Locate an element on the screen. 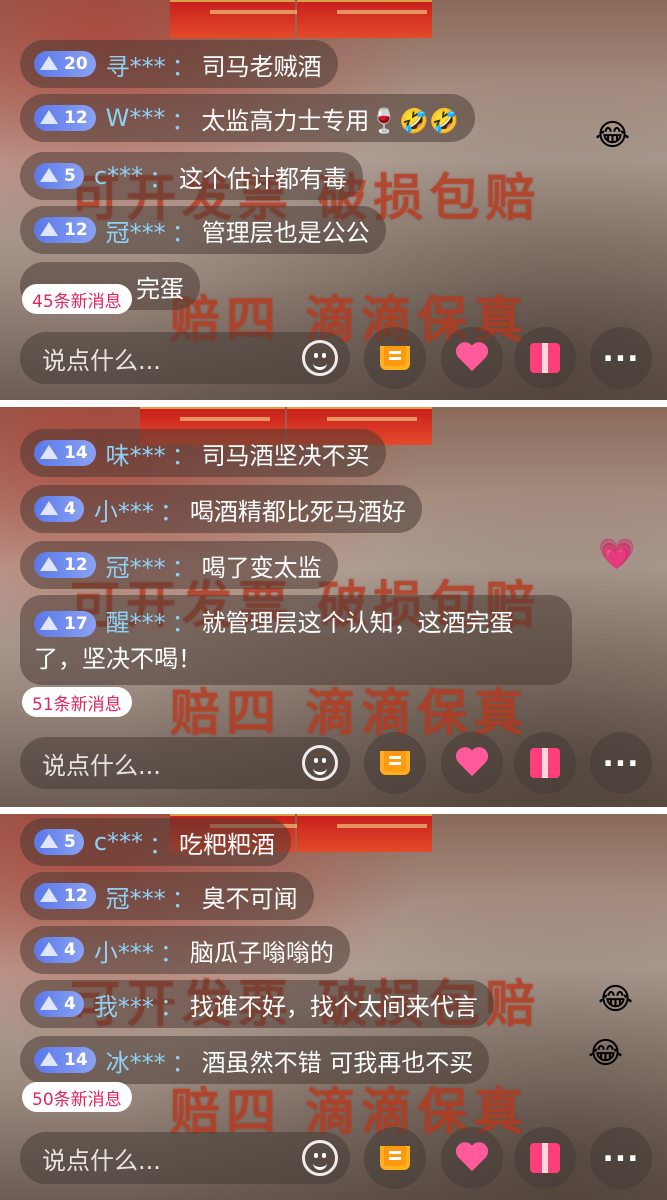 This screenshot has width=667, height=1200. chat-message: 5 c***： 吃粑粑酒 is located at coordinates (156, 842).